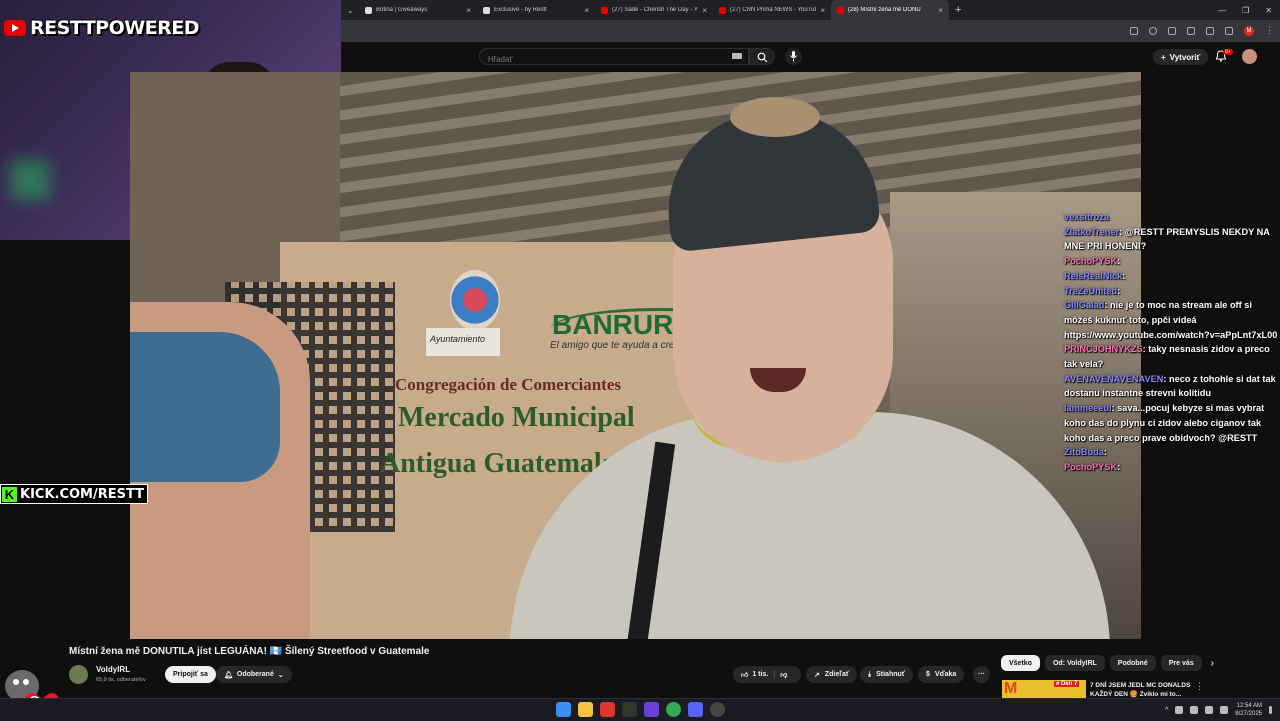 This screenshot has width=1280, height=721. Describe the element at coordinates (817, 675) in the screenshot. I see `share-icon: ↗` at that location.